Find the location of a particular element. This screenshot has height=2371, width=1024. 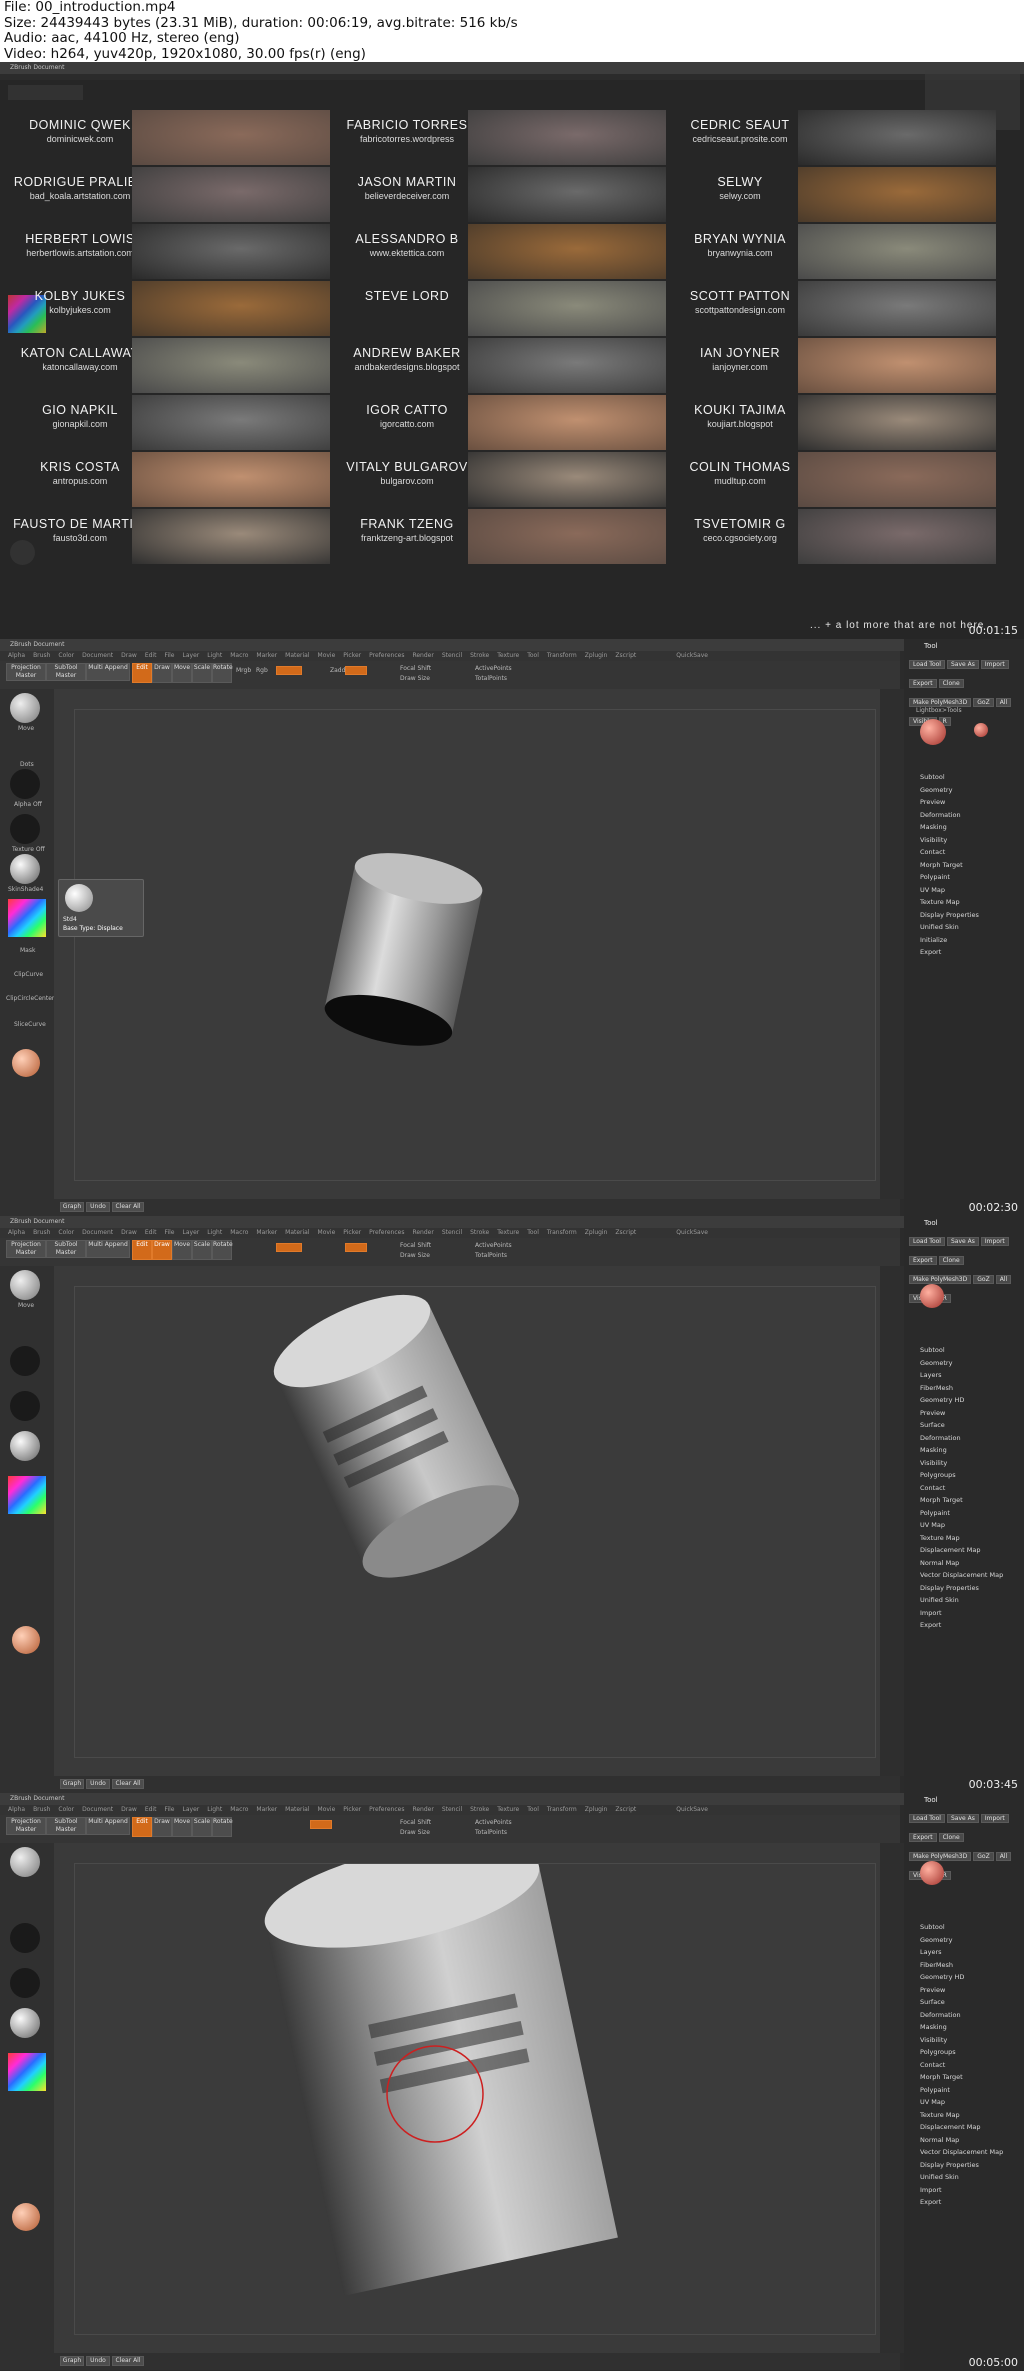

menu-item: Zplugin is located at coordinates (596, 1809).